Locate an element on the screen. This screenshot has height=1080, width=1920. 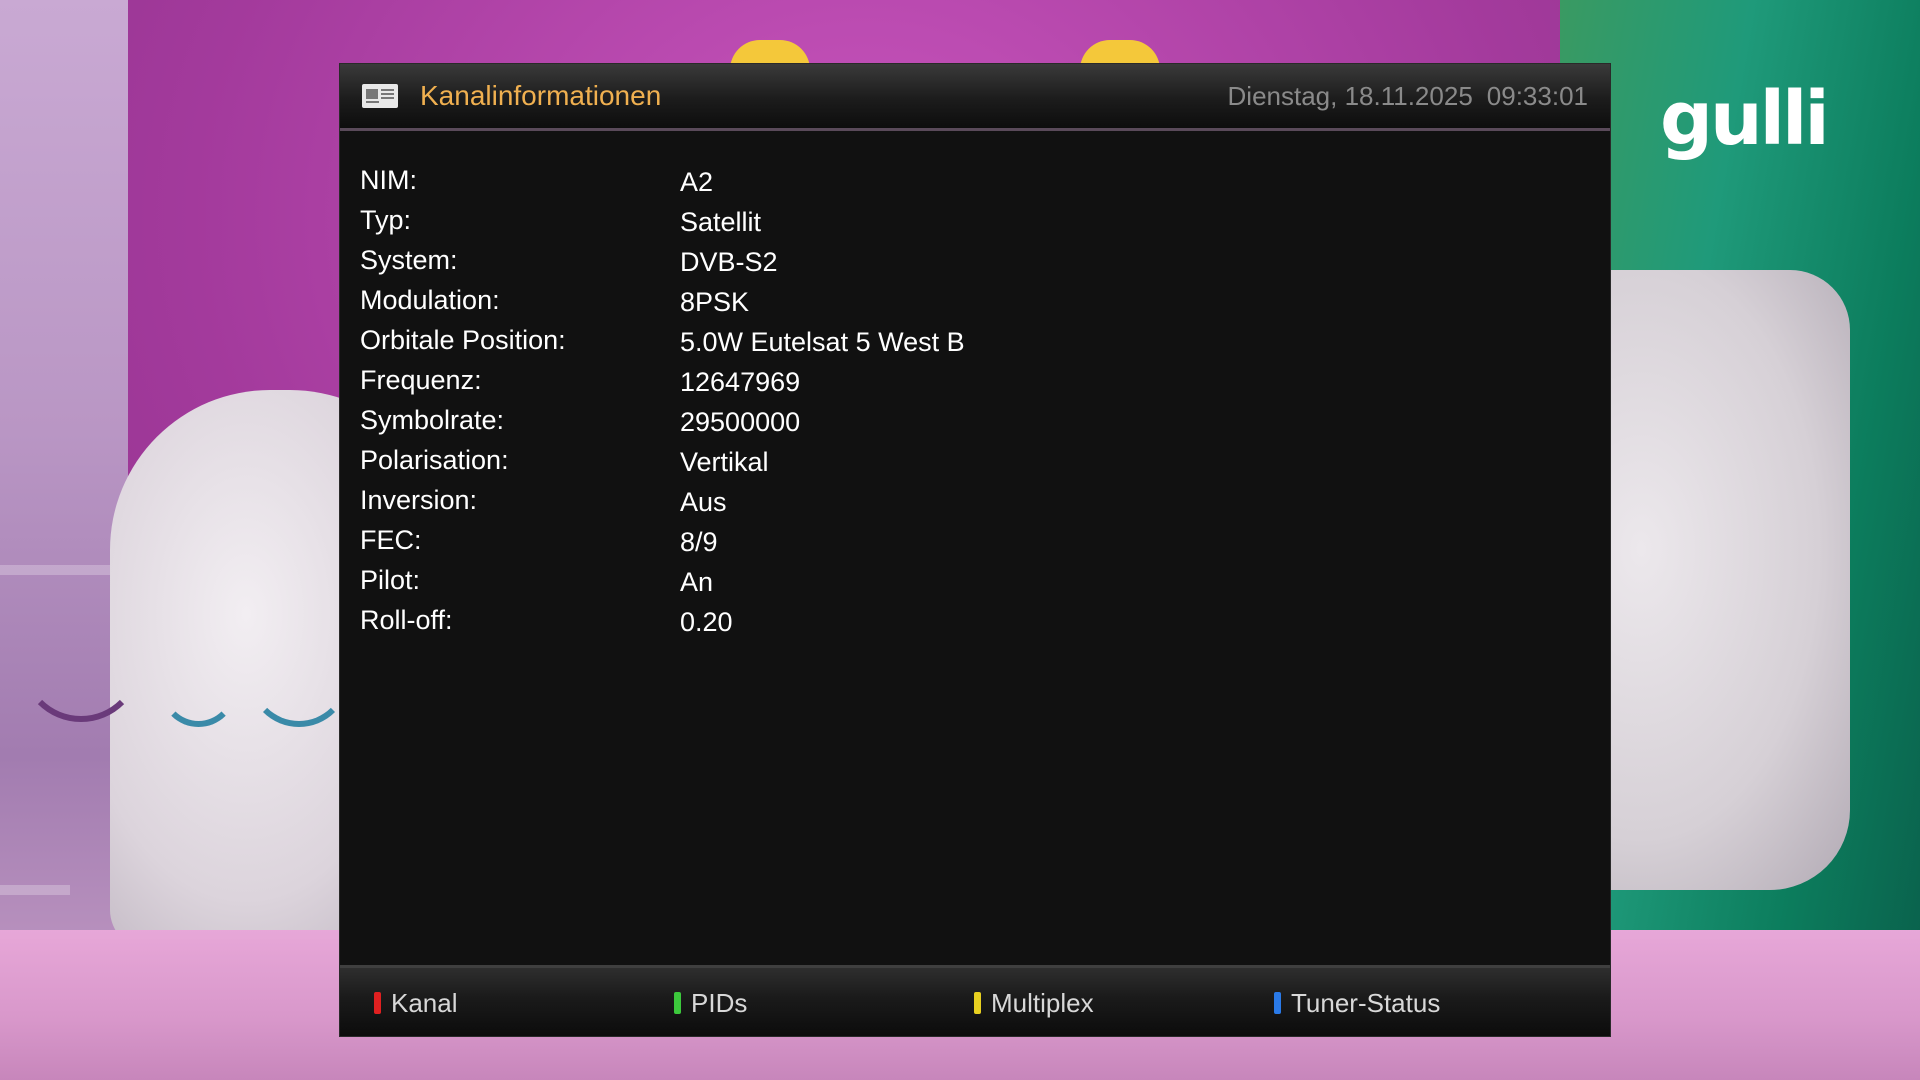
clock: Dienstag, 18.11.2025 09:33:01 is located at coordinates (1408, 96).